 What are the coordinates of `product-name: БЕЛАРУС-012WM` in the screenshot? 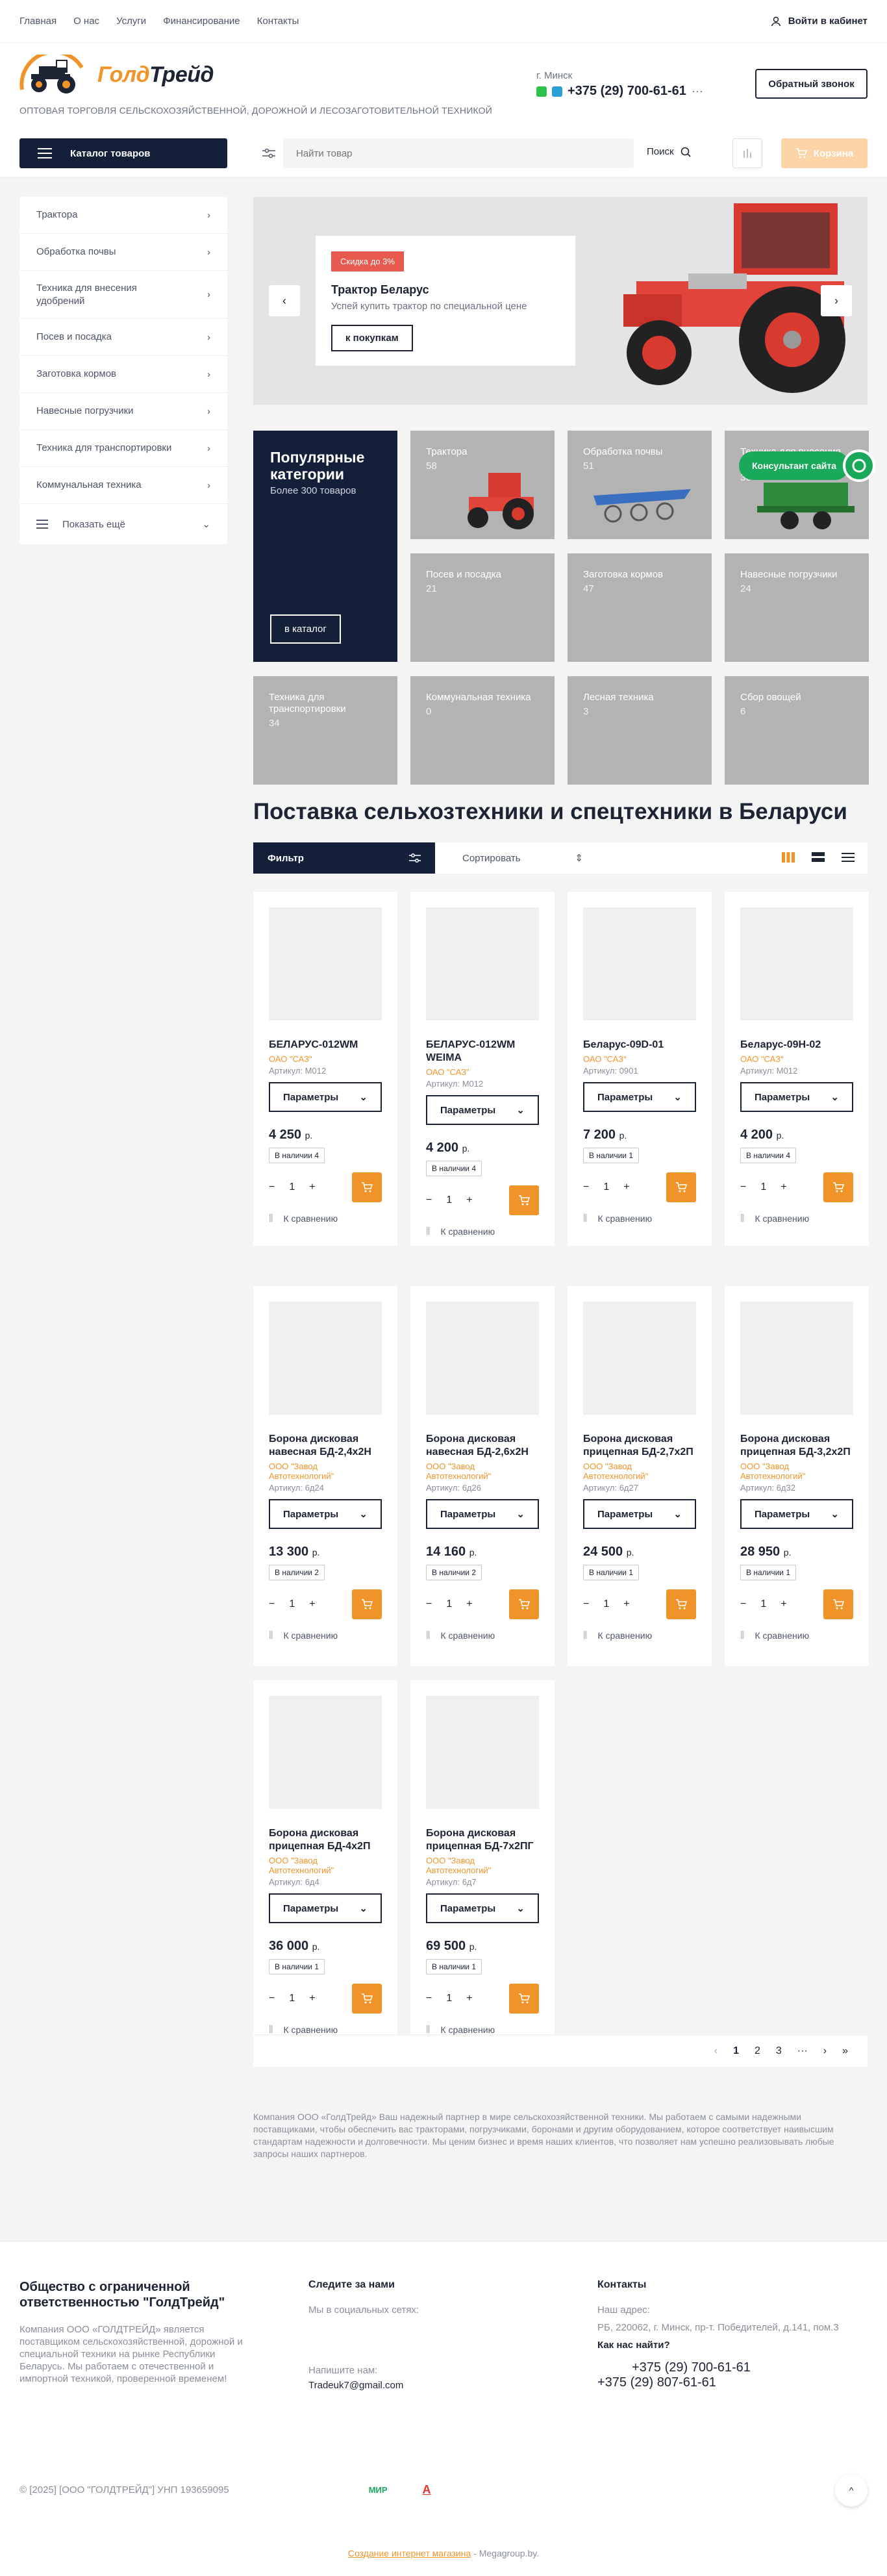 It's located at (325, 1045).